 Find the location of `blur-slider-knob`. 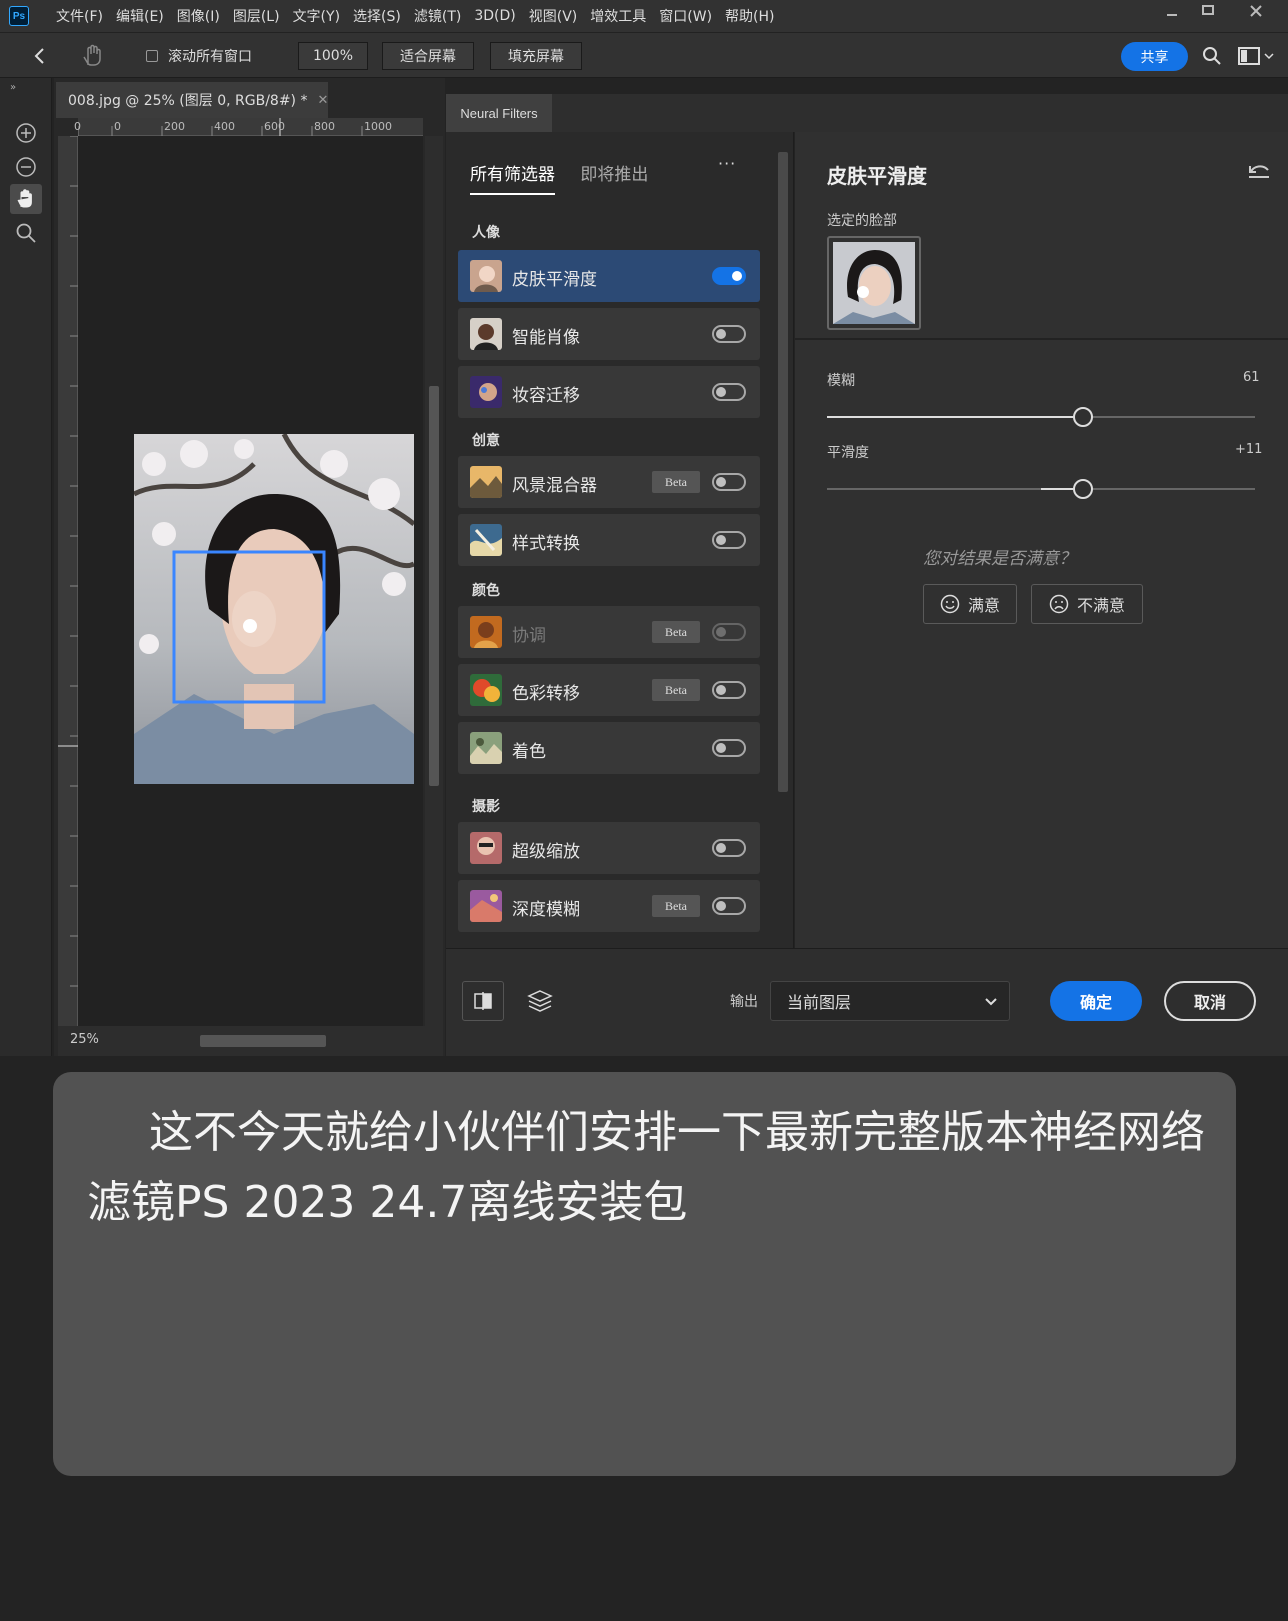

blur-slider-knob is located at coordinates (1083, 417).